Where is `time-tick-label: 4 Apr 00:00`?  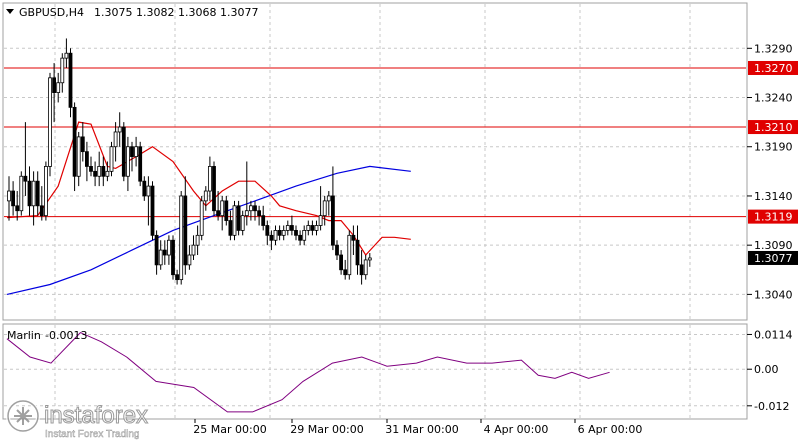
time-tick-label: 4 Apr 00:00 is located at coordinates (516, 429).